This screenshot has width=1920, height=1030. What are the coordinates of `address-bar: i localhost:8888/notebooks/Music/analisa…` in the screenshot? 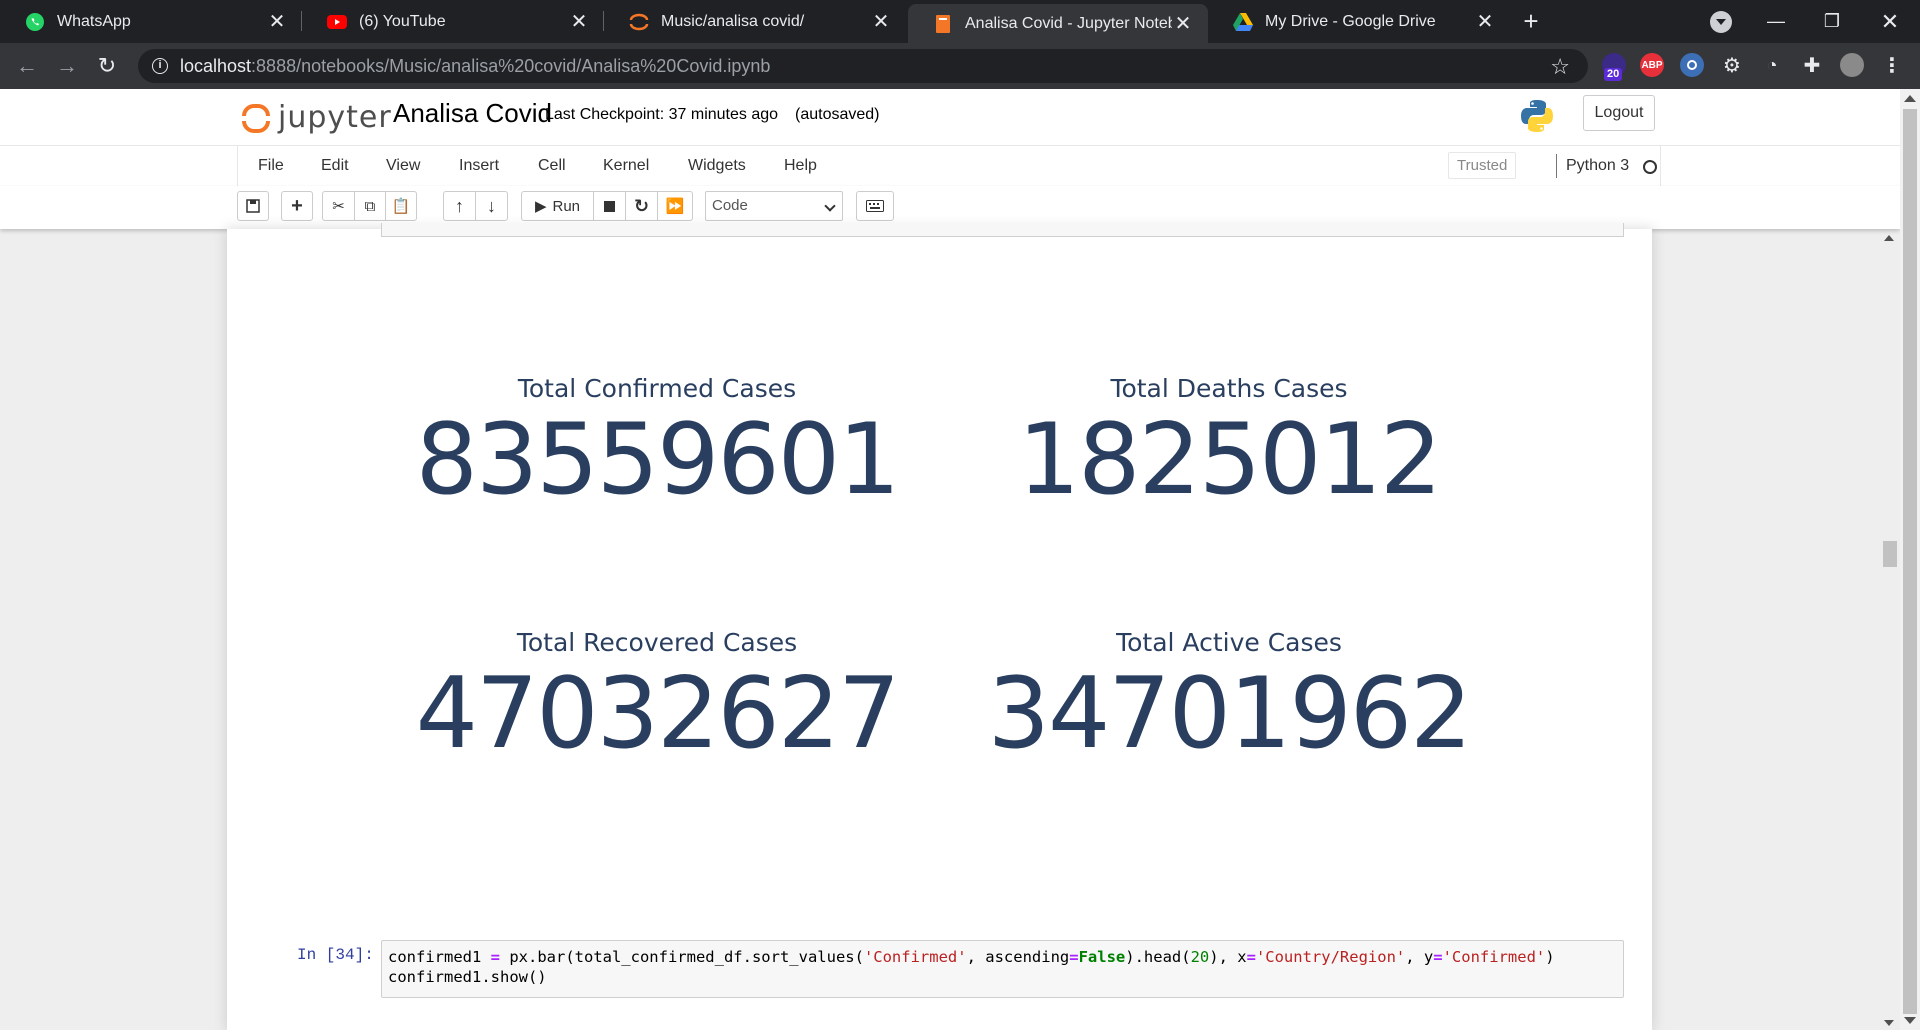 It's located at (863, 66).